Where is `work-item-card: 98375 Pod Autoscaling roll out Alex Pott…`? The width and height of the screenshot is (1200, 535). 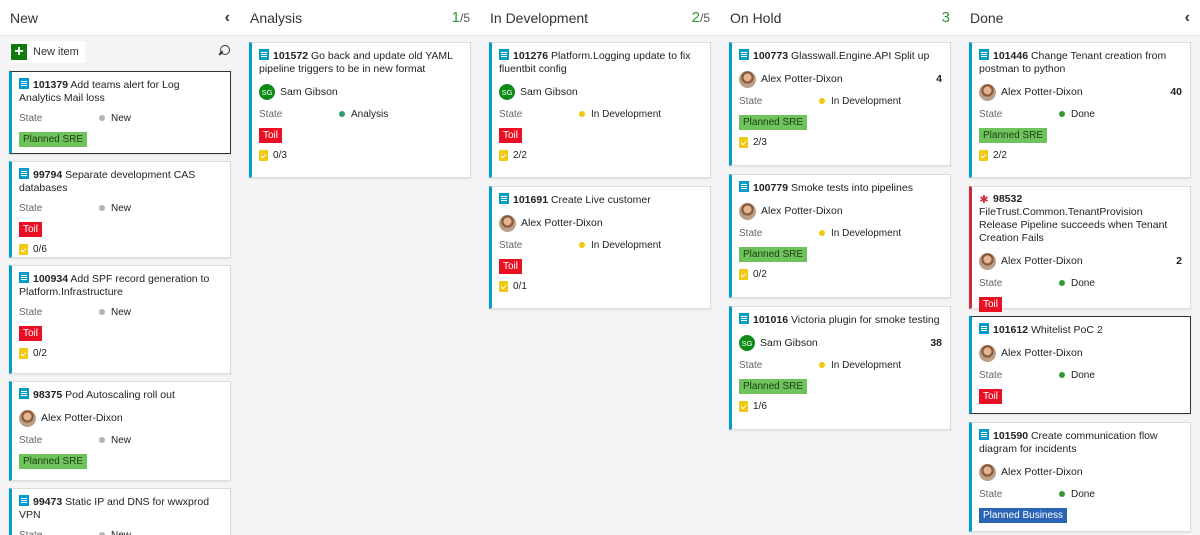
work-item-card: 98375 Pod Autoscaling roll out Alex Pott… is located at coordinates (120, 431).